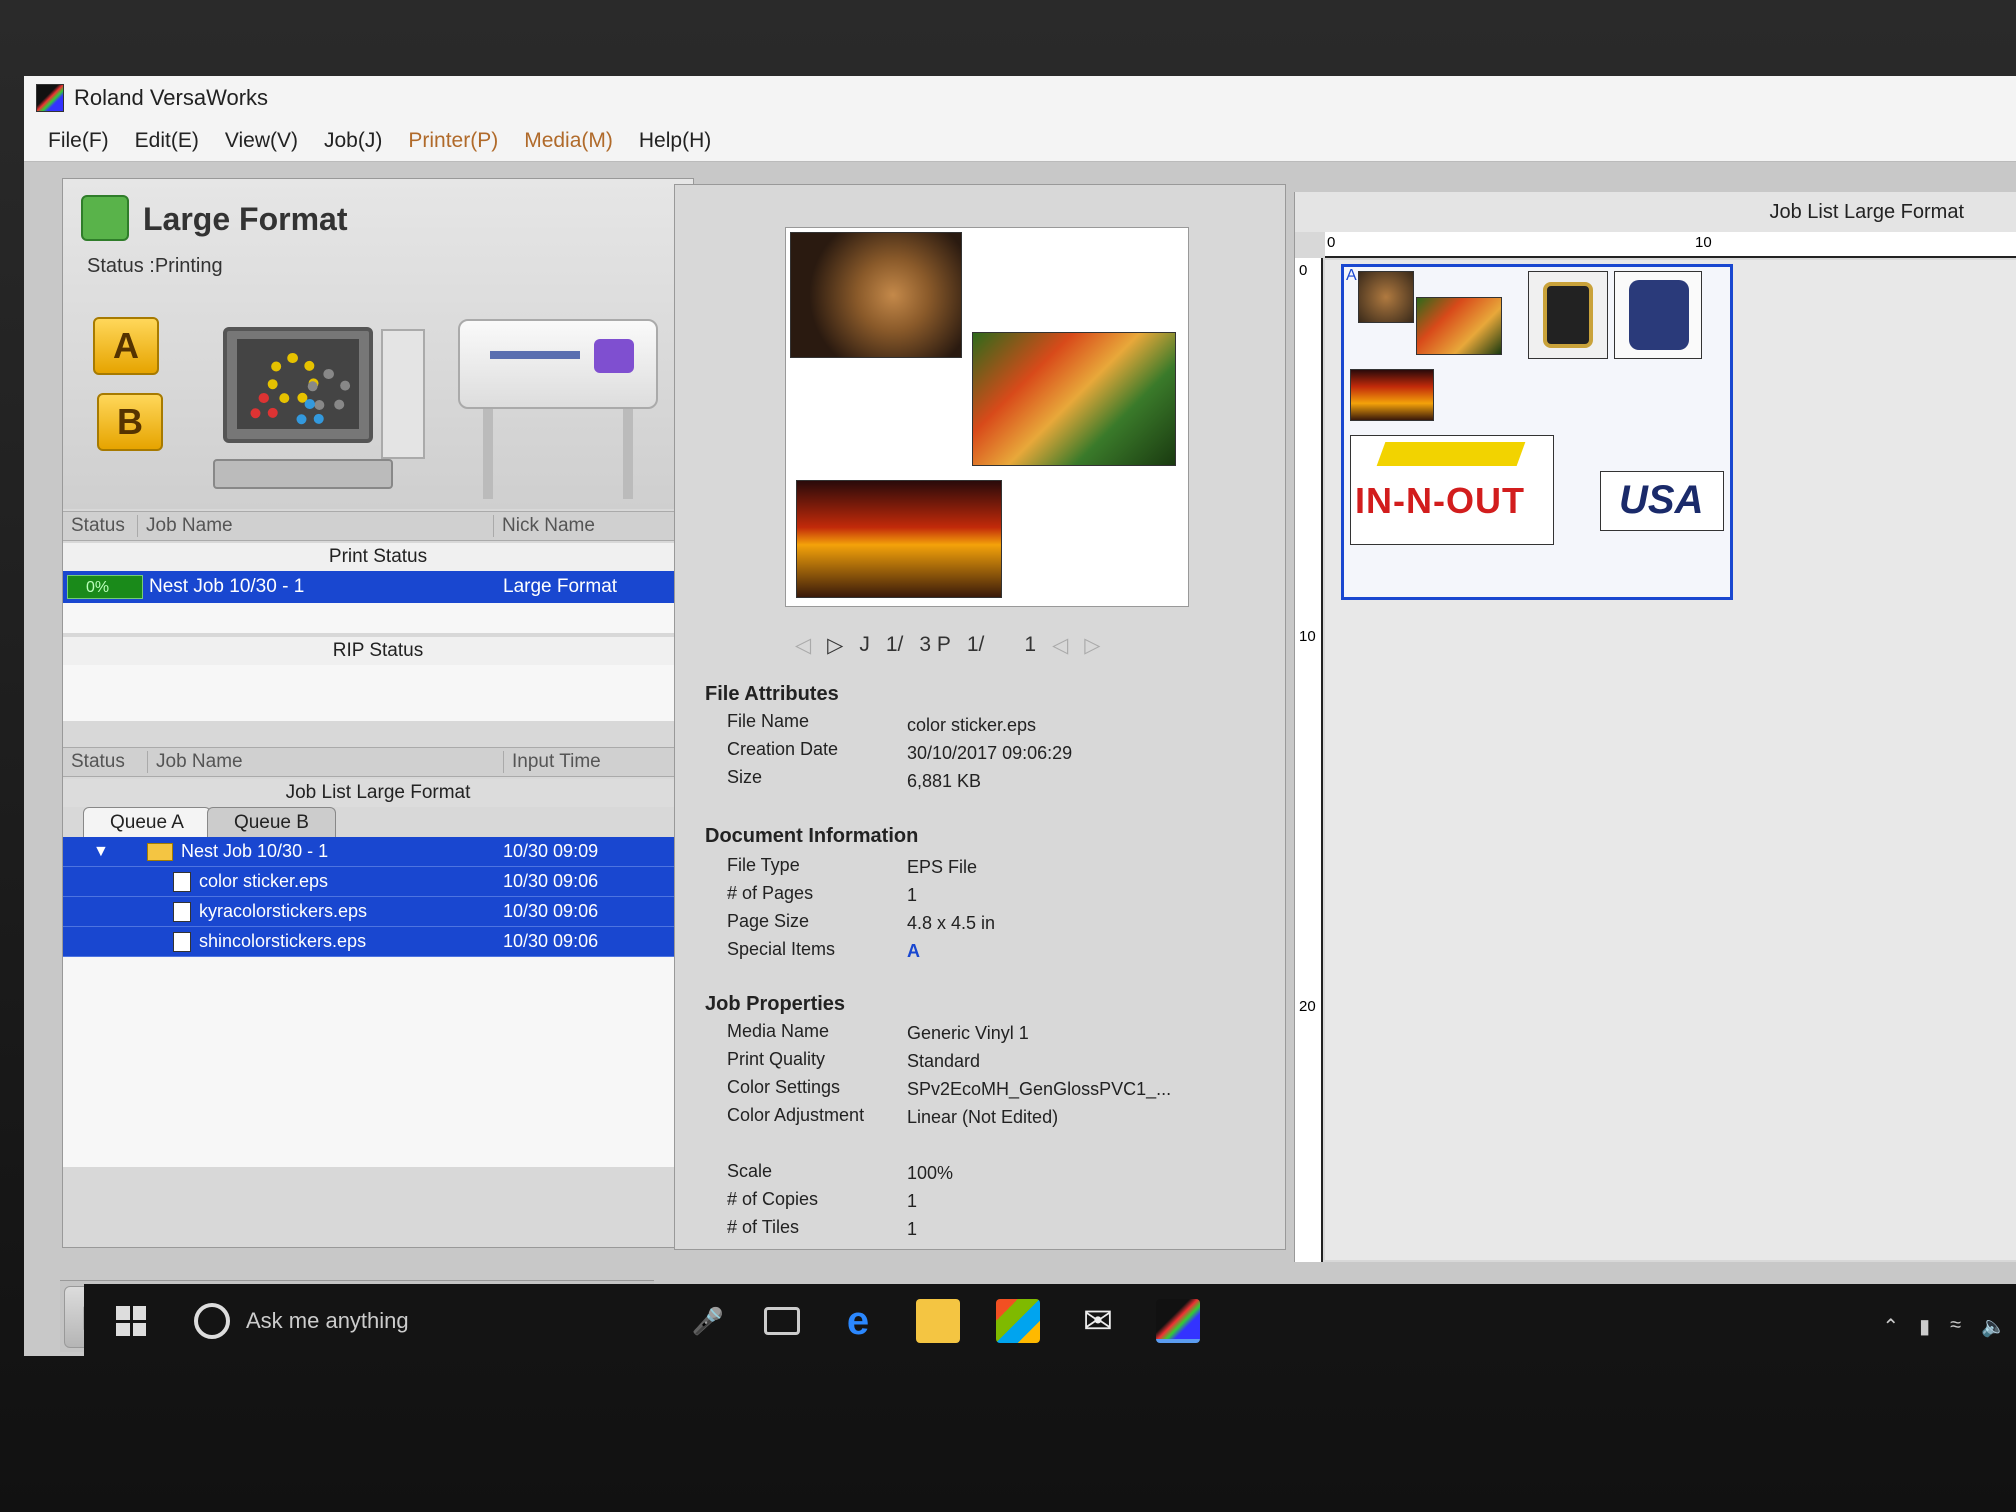 The image size is (2016, 1512). Describe the element at coordinates (100, 526) in the screenshot. I see `col-status: Status` at that location.